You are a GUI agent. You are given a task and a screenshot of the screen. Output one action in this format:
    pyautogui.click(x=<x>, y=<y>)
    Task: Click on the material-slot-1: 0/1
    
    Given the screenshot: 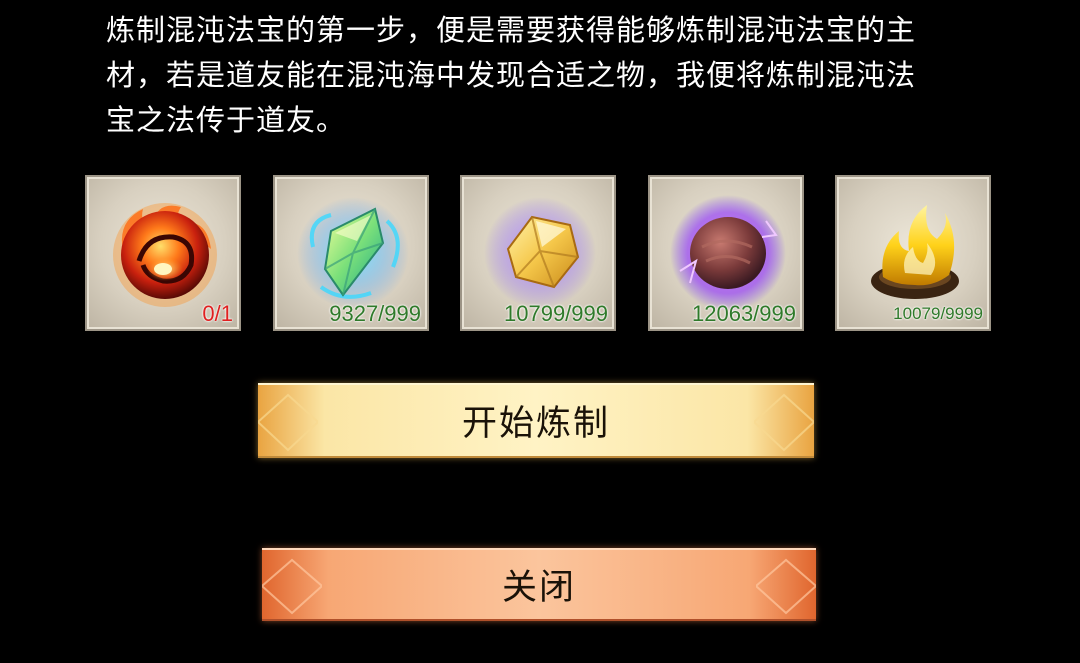 What is the action you would take?
    pyautogui.click(x=163, y=253)
    